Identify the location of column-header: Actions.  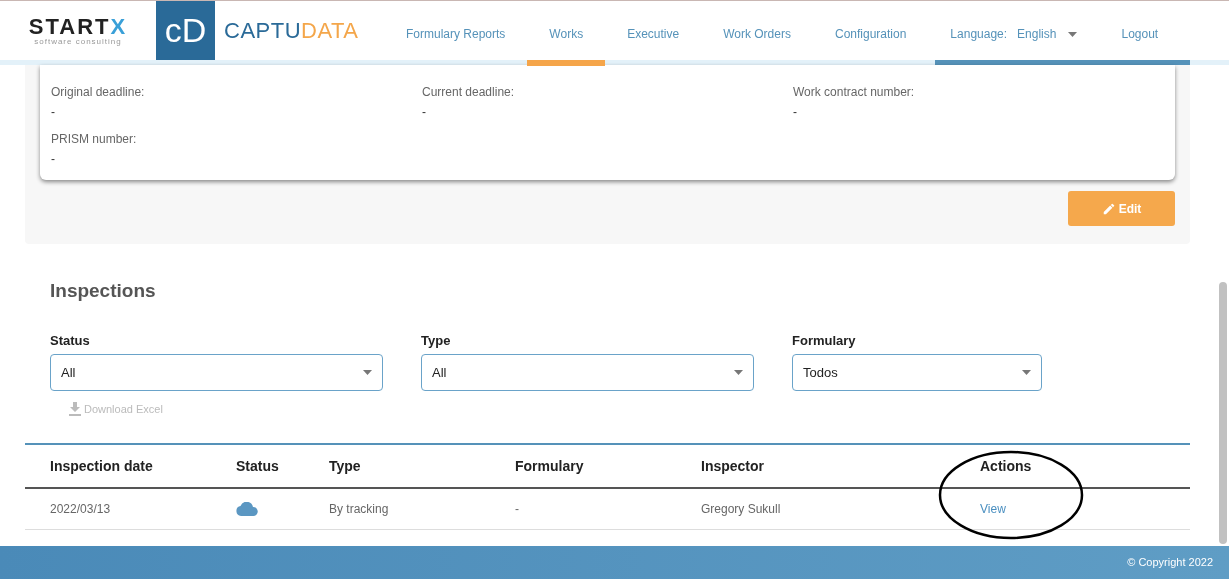
(1006, 465).